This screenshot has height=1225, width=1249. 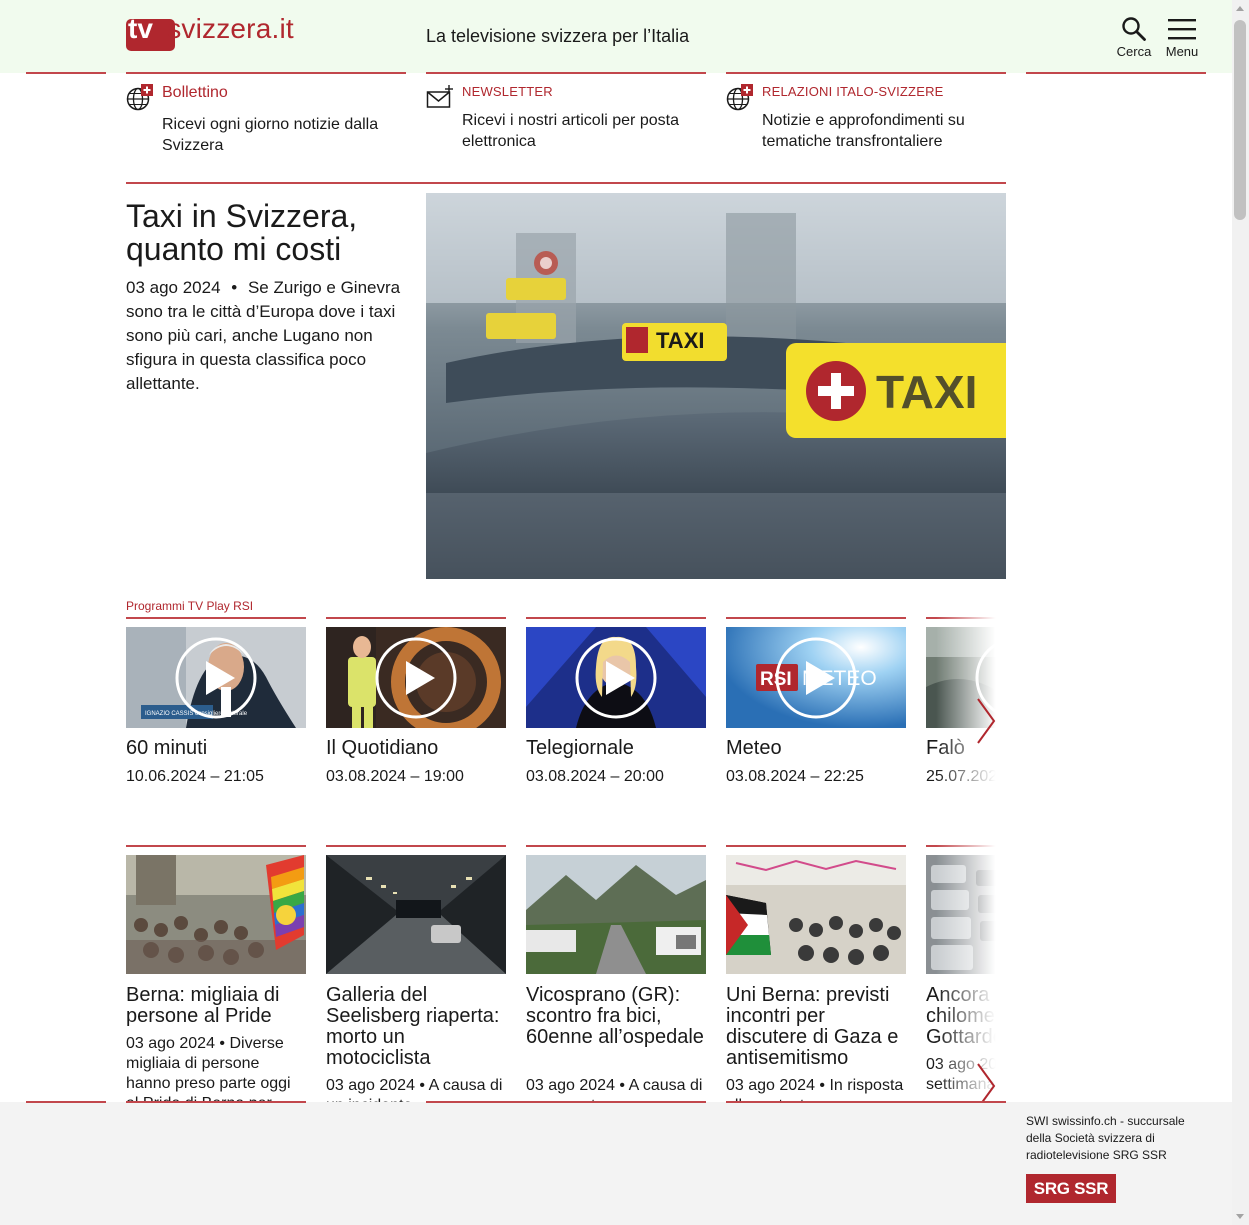 I want to click on program-thumbnail: RSI METEO, so click(x=816, y=677).